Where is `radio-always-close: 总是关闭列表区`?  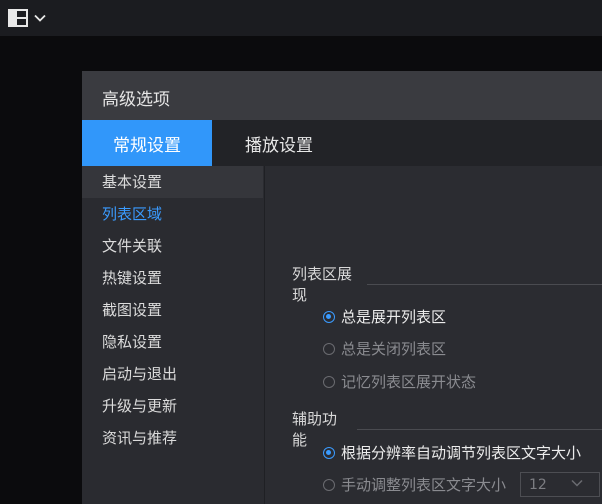 radio-always-close: 总是关闭列表区 is located at coordinates (384, 348).